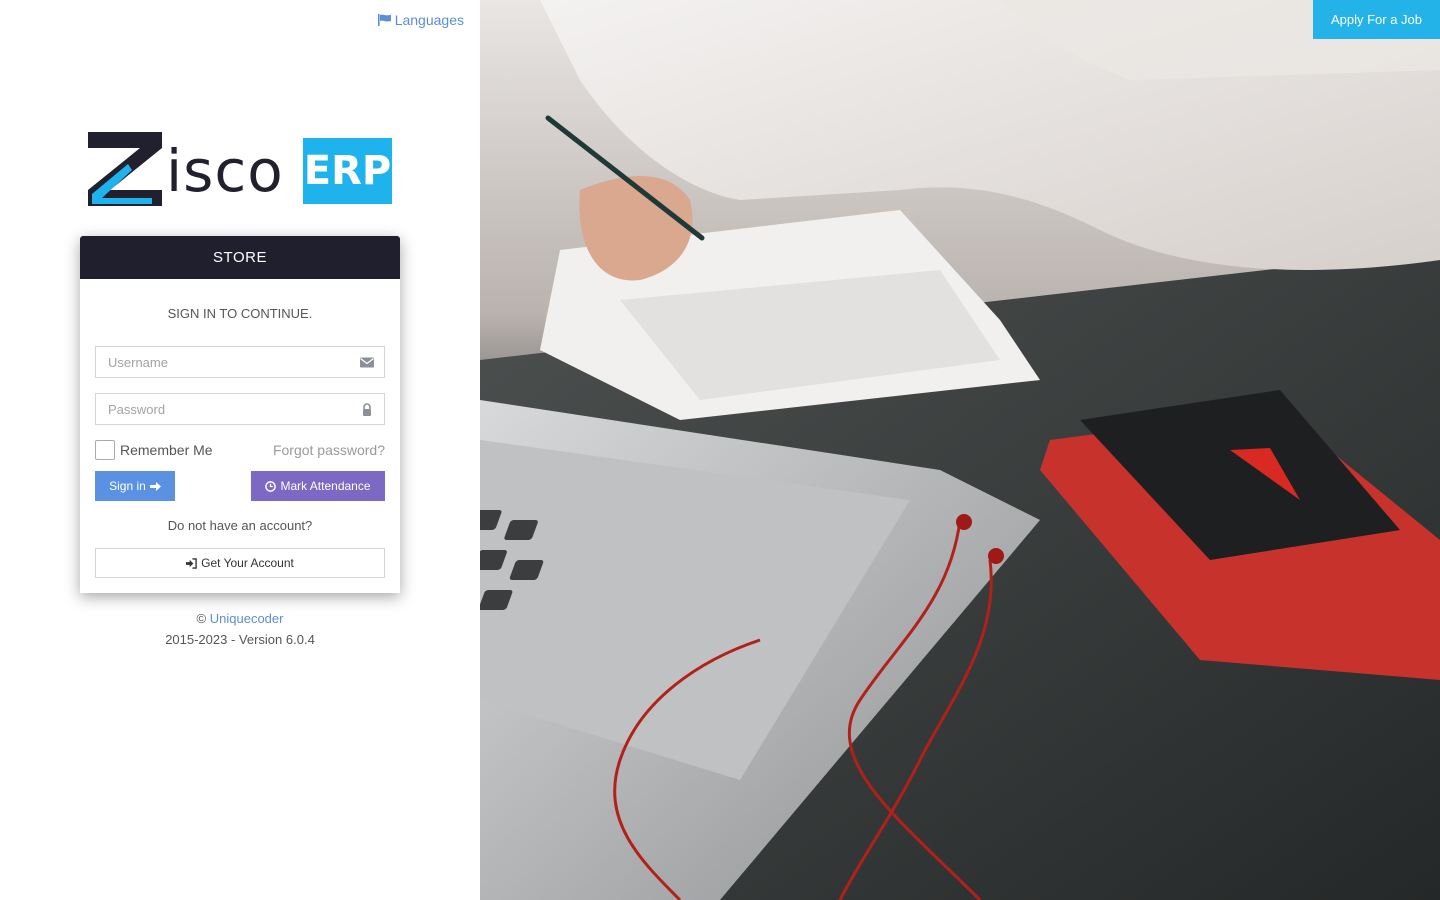 The image size is (1440, 900). Describe the element at coordinates (240, 313) in the screenshot. I see `signin-subtitle: SIGN IN TO CONTINUE.` at that location.